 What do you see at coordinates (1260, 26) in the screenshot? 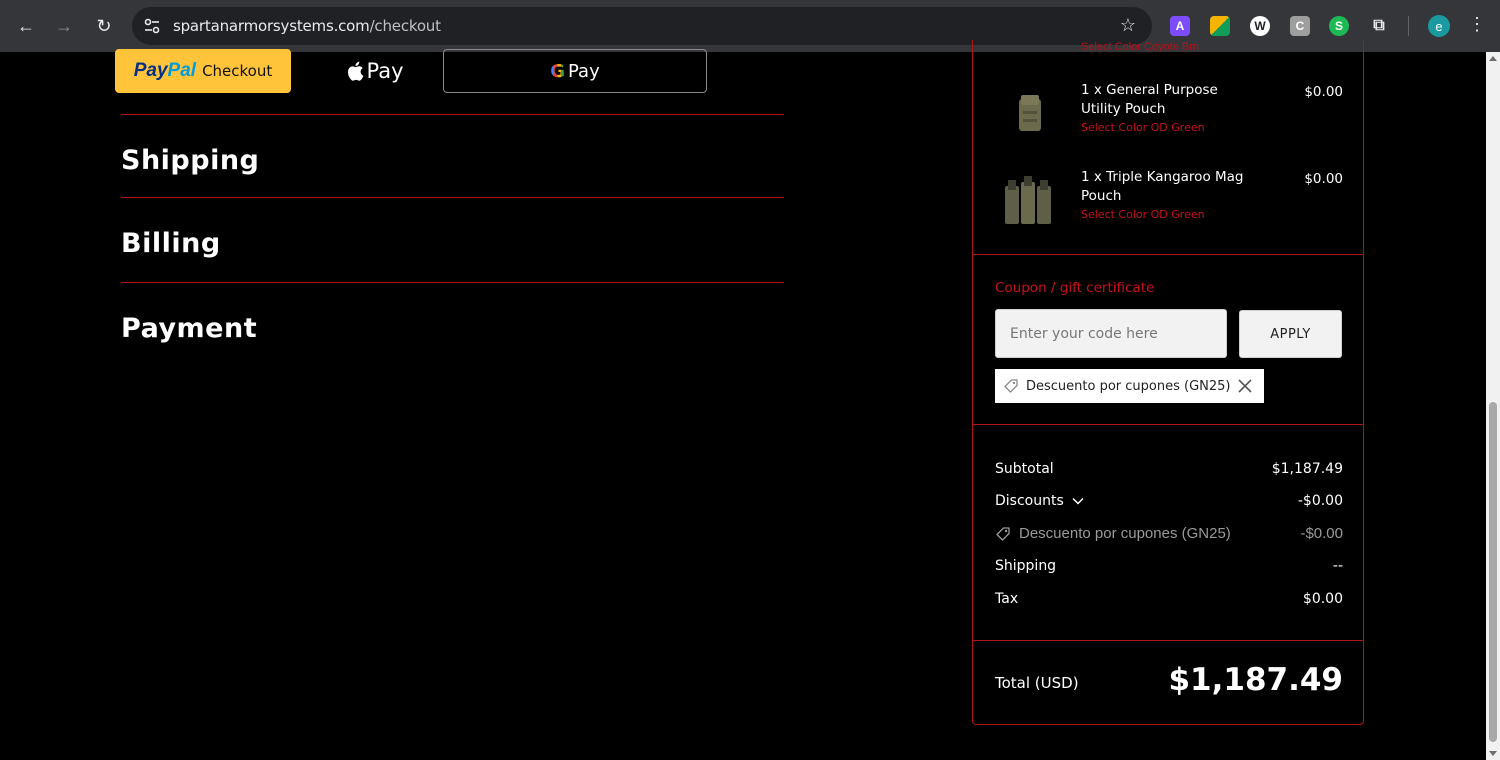
I see `w-extension-icon: W` at bounding box center [1260, 26].